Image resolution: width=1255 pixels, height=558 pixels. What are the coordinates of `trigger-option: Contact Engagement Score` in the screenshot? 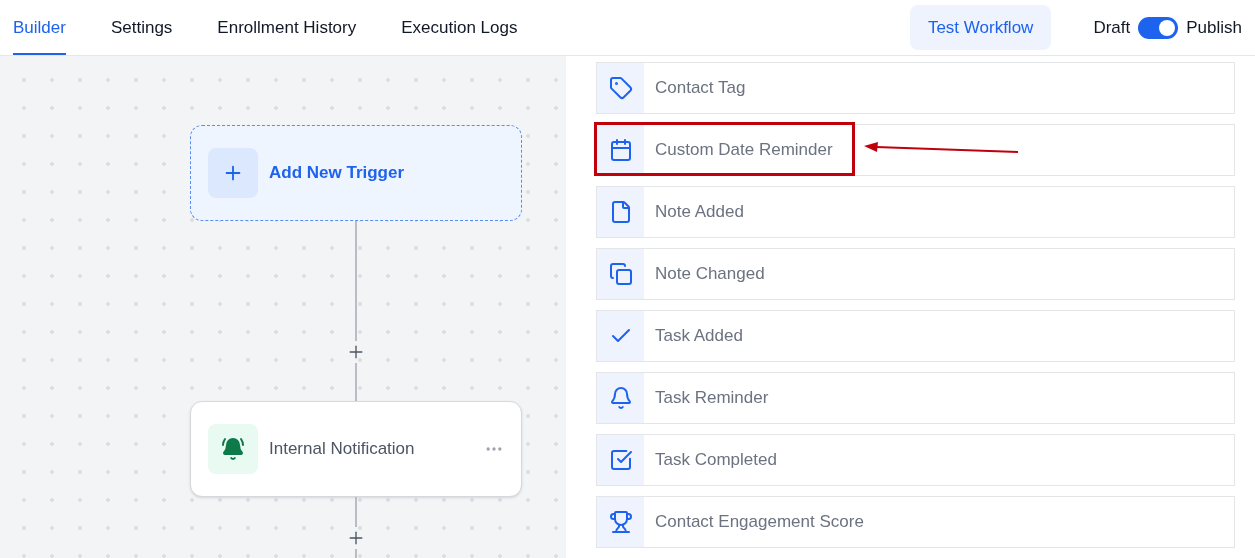 It's located at (915, 522).